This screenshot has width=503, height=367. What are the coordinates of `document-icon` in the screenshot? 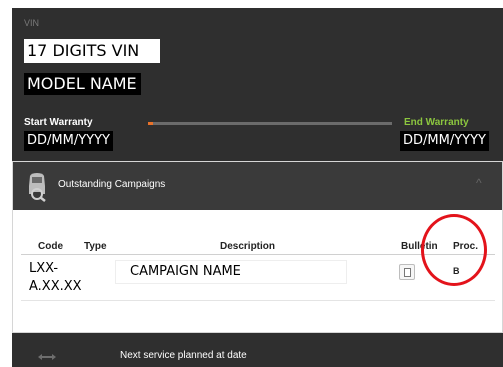 It's located at (407, 272).